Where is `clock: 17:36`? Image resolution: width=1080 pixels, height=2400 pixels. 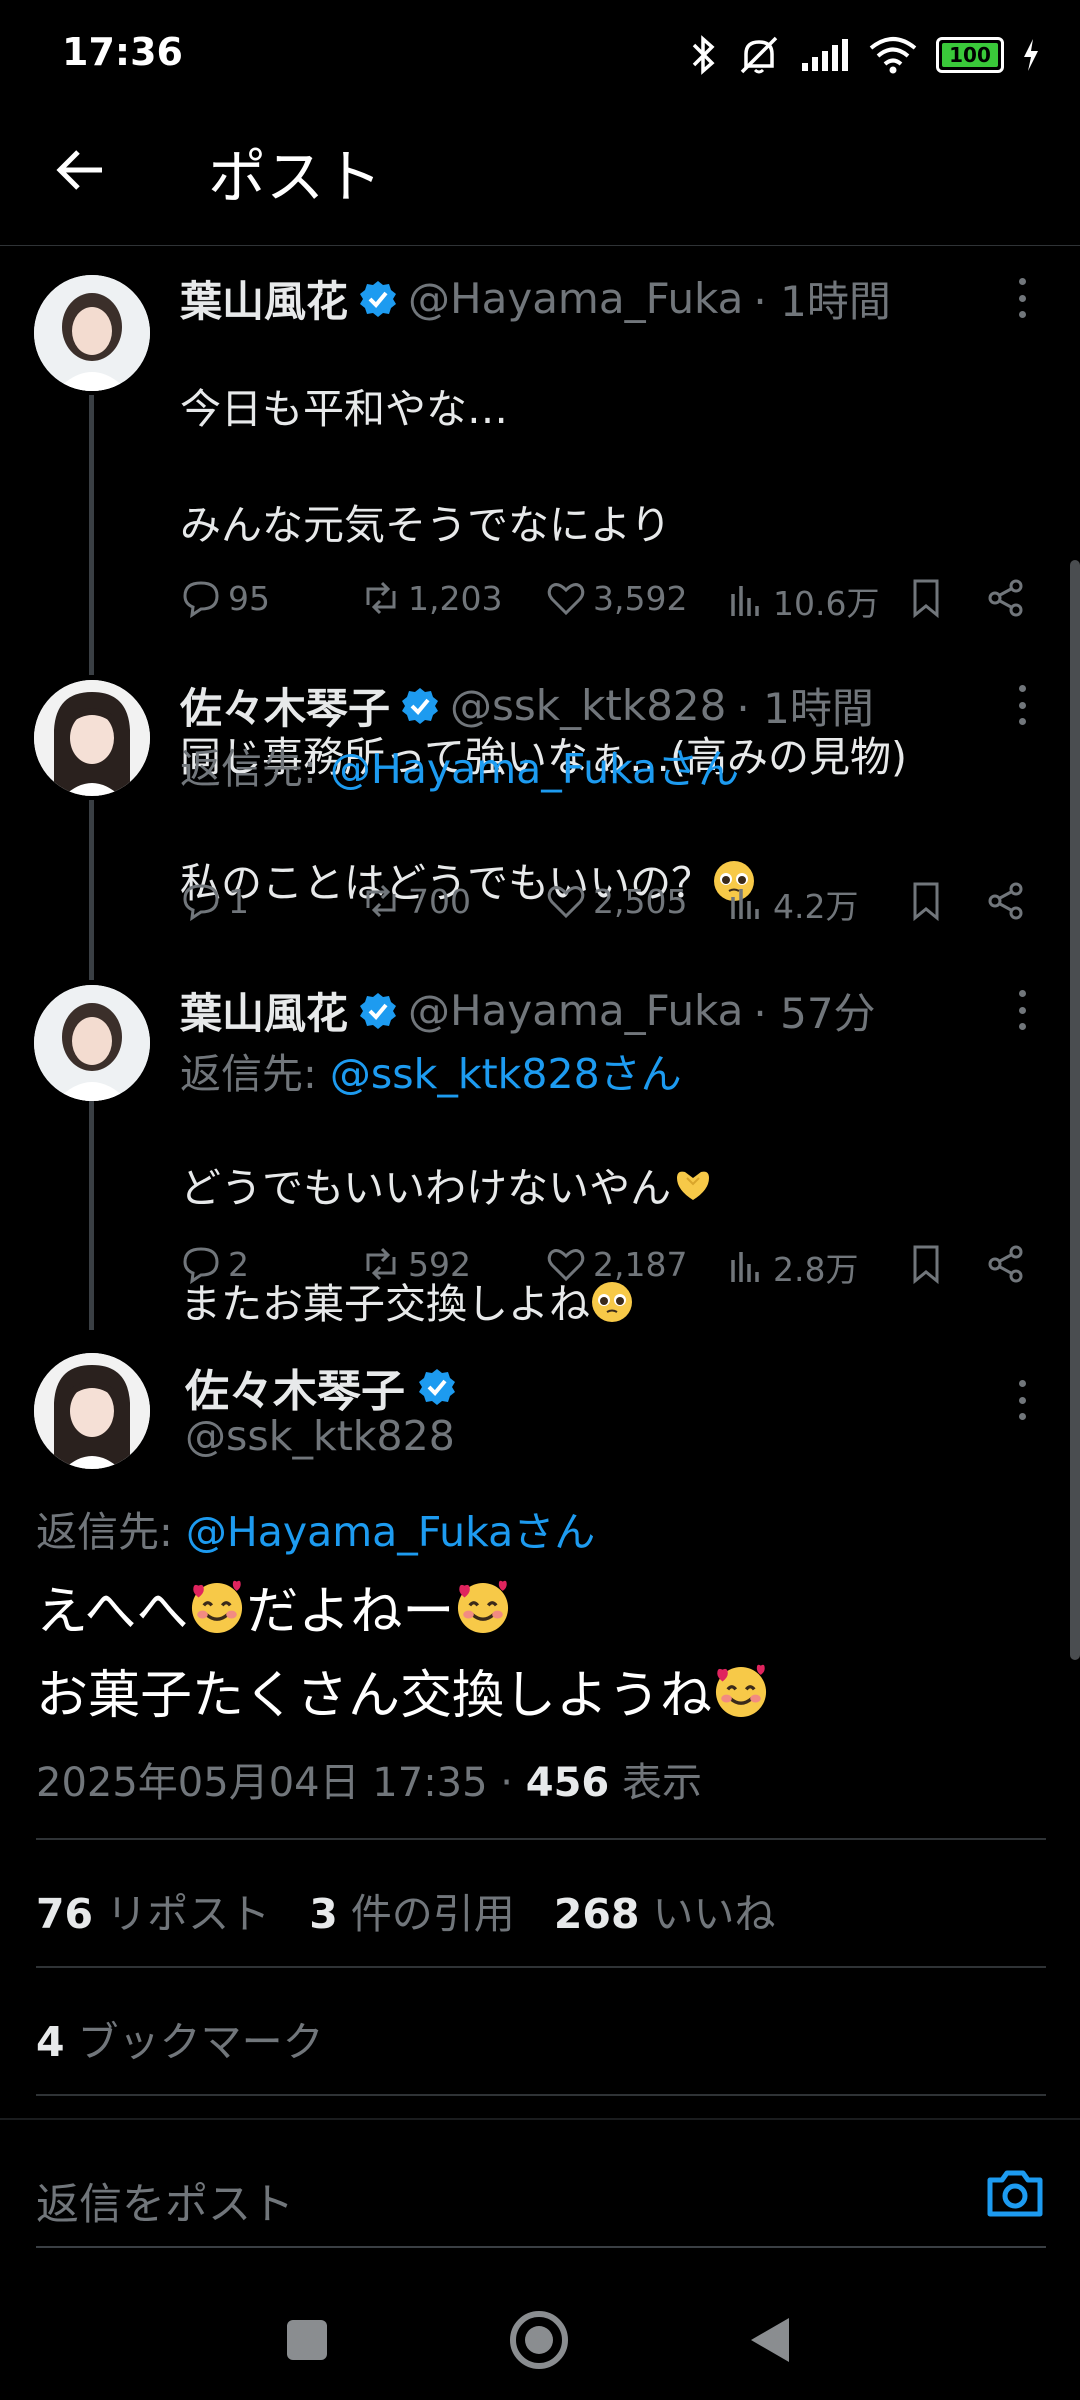 clock: 17:36 is located at coordinates (122, 52).